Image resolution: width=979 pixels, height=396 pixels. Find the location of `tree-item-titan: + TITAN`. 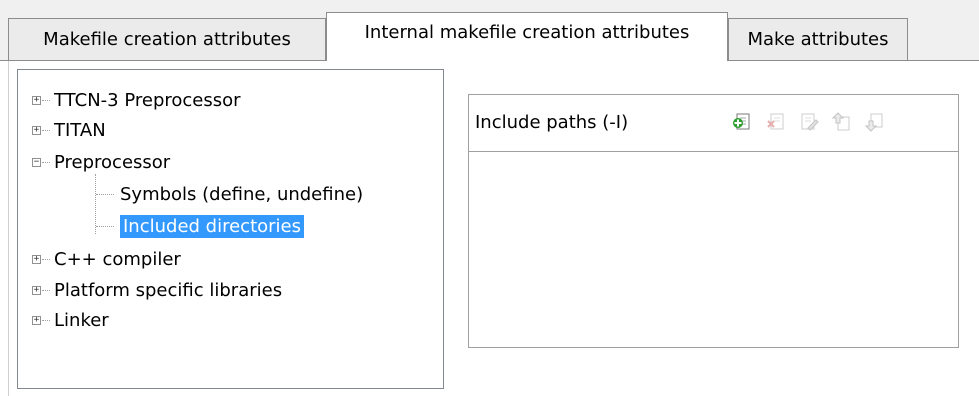

tree-item-titan: + TITAN is located at coordinates (69, 130).